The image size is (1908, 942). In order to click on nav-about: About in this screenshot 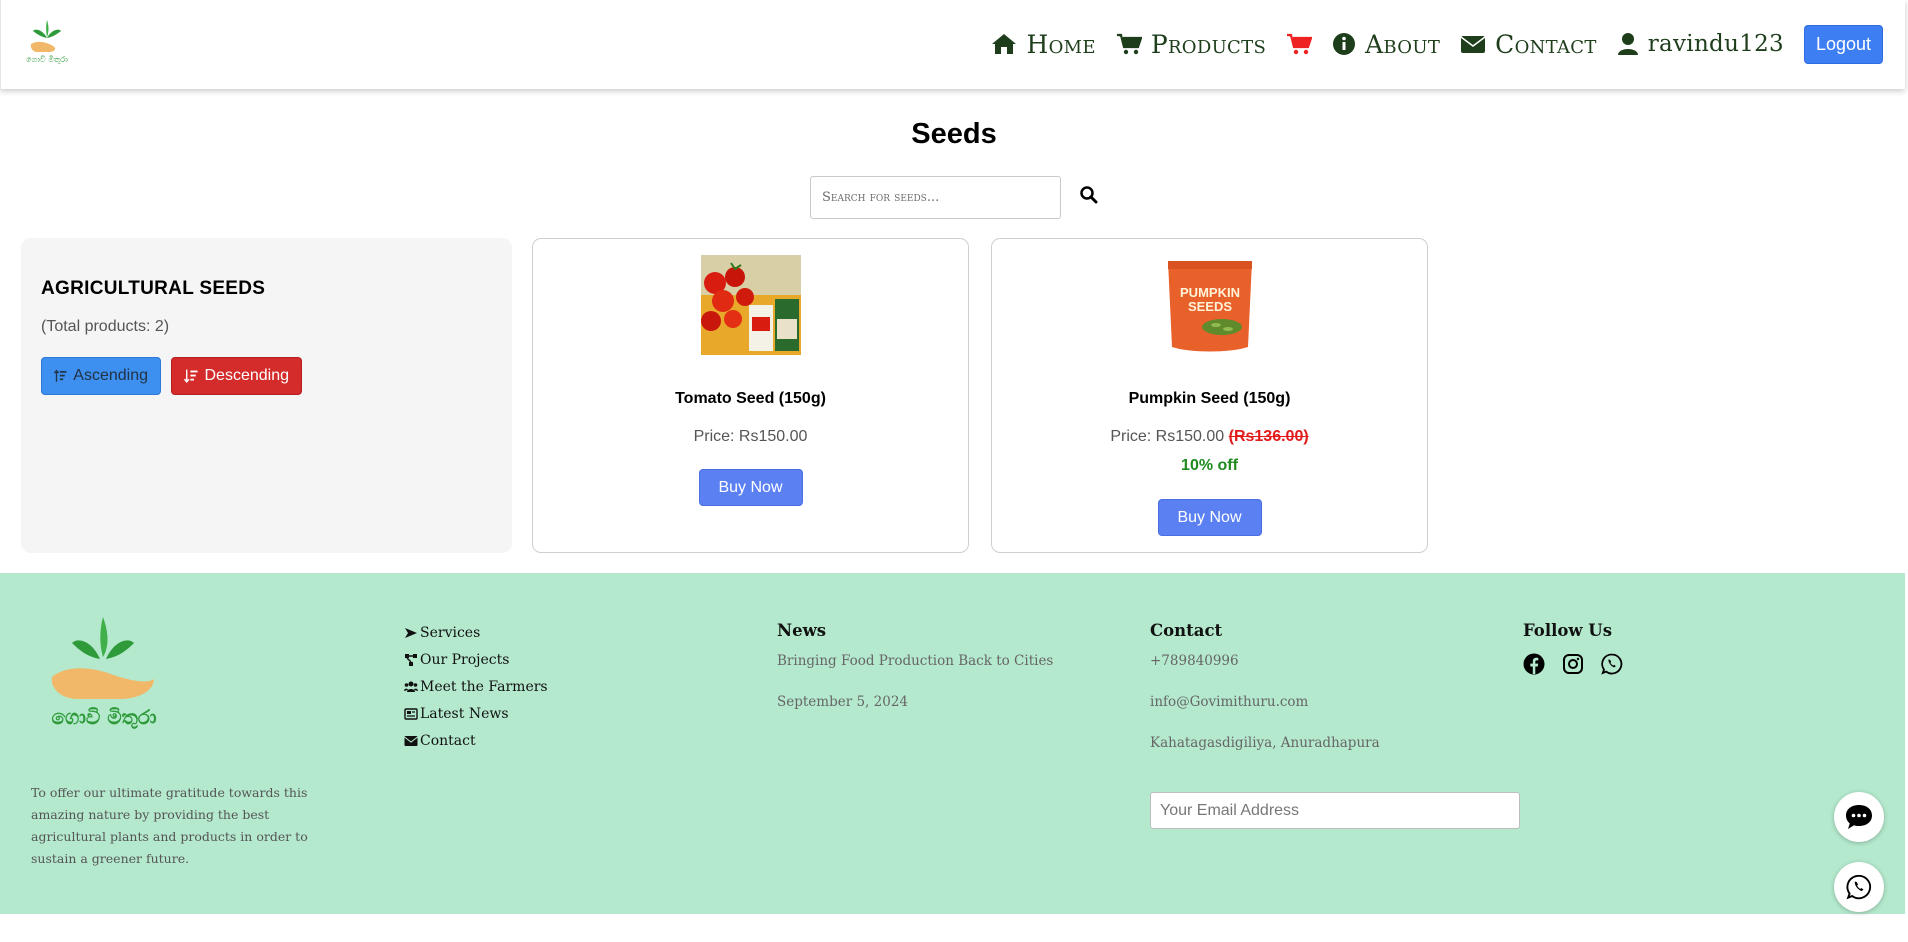, I will do `click(1386, 44)`.